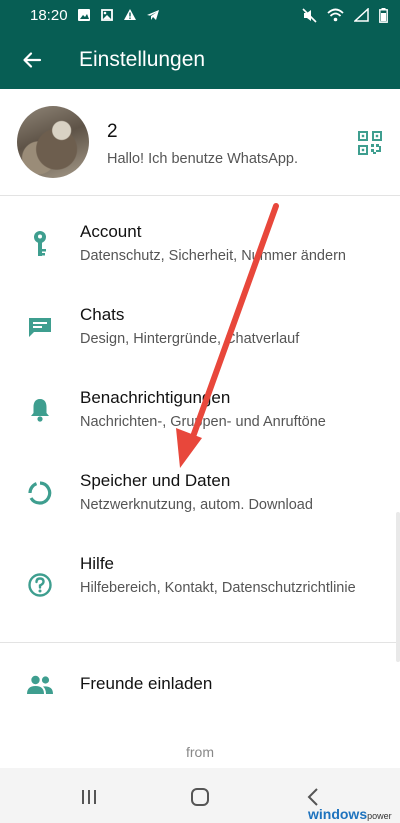  What do you see at coordinates (200, 642) in the screenshot?
I see `divider` at bounding box center [200, 642].